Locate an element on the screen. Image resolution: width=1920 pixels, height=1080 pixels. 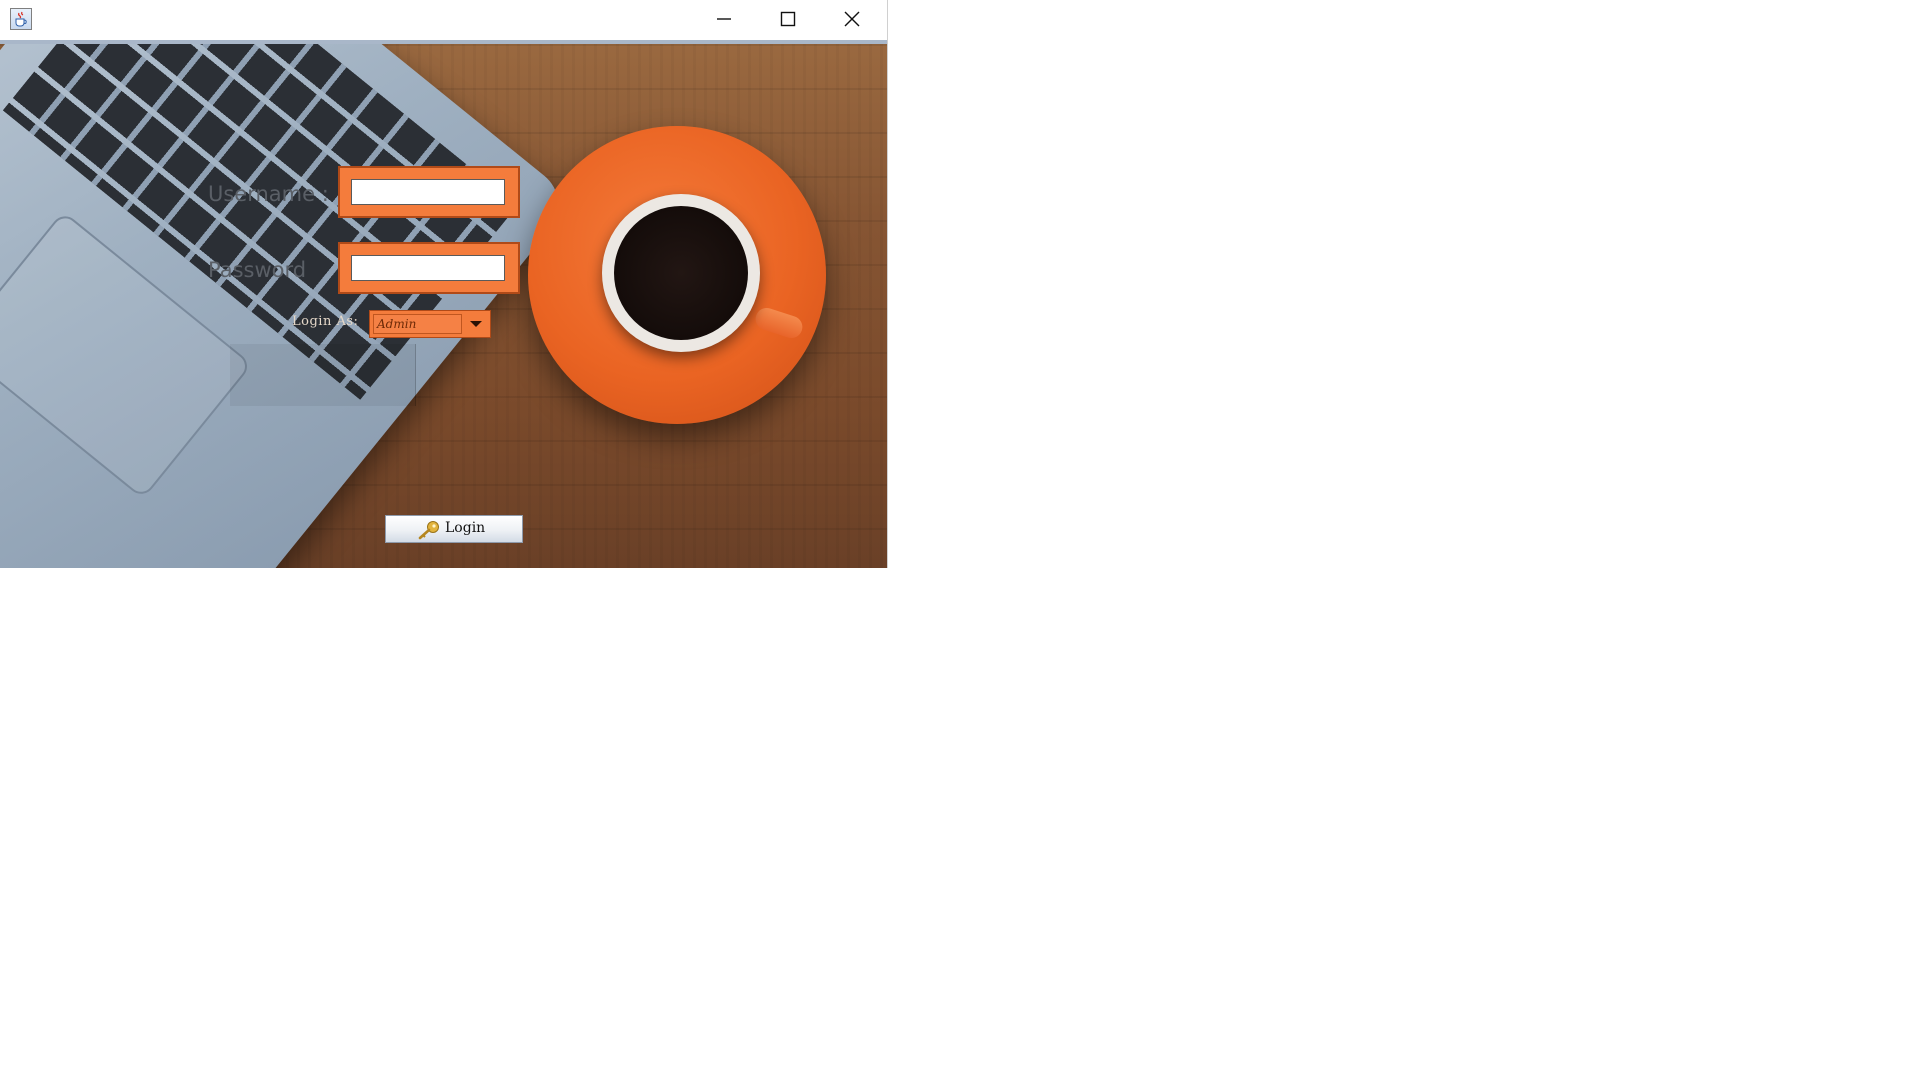
username-label: Username : is located at coordinates (268, 194).